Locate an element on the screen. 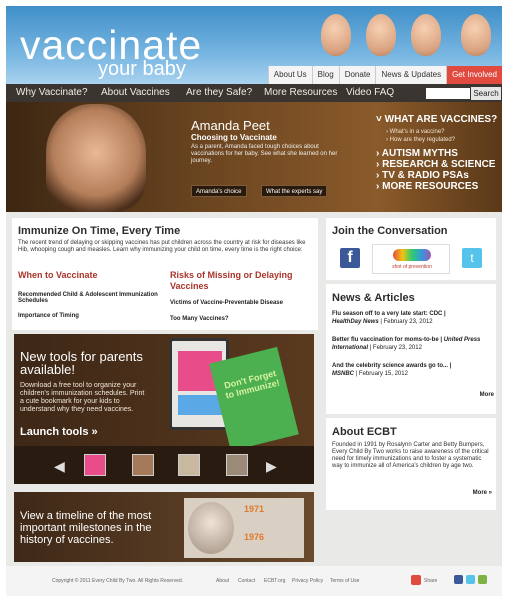  facebook-icon: f is located at coordinates (350, 258).